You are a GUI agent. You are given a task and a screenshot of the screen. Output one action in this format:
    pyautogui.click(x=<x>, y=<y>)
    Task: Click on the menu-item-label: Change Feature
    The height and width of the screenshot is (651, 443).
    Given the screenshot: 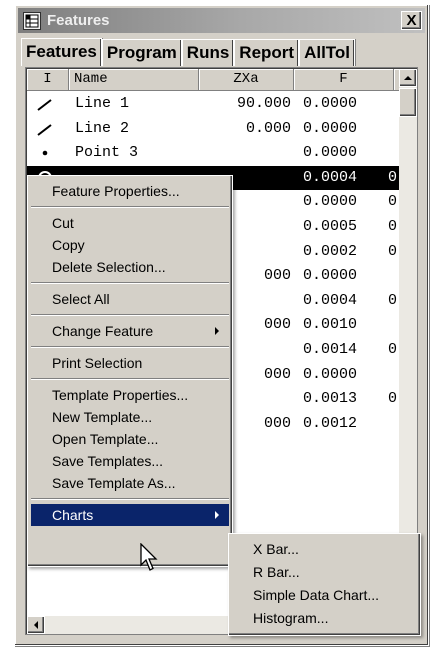 What is the action you would take?
    pyautogui.click(x=103, y=331)
    